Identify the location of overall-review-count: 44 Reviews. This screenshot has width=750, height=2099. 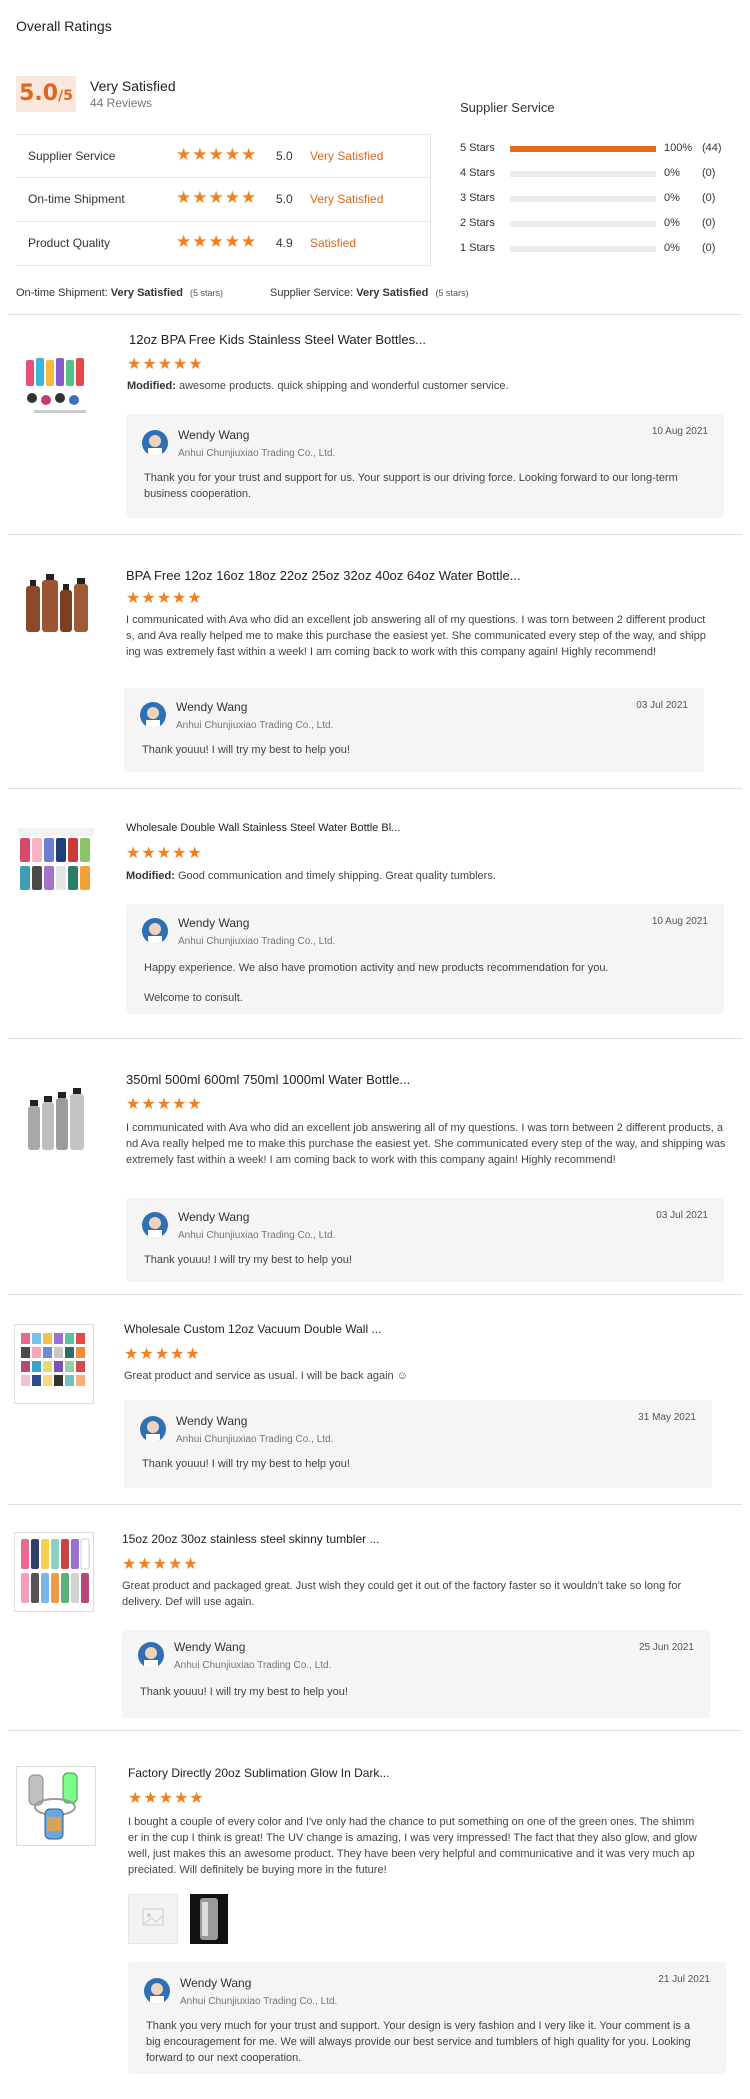
(121, 103).